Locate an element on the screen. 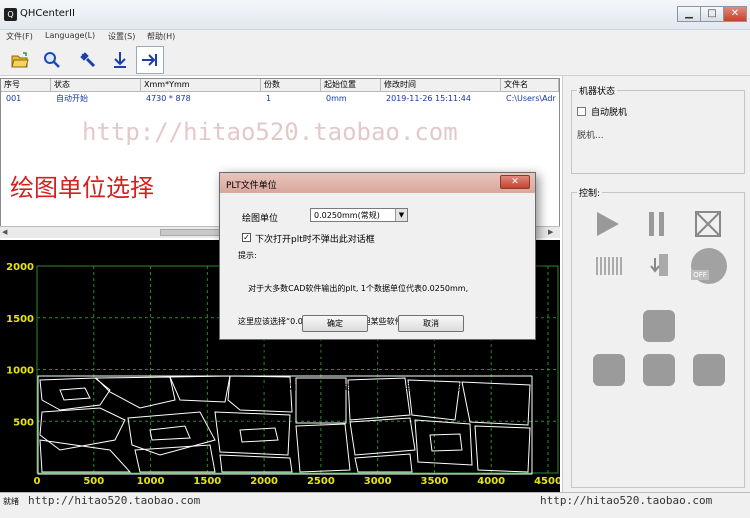  toolbar is located at coordinates (375, 60).